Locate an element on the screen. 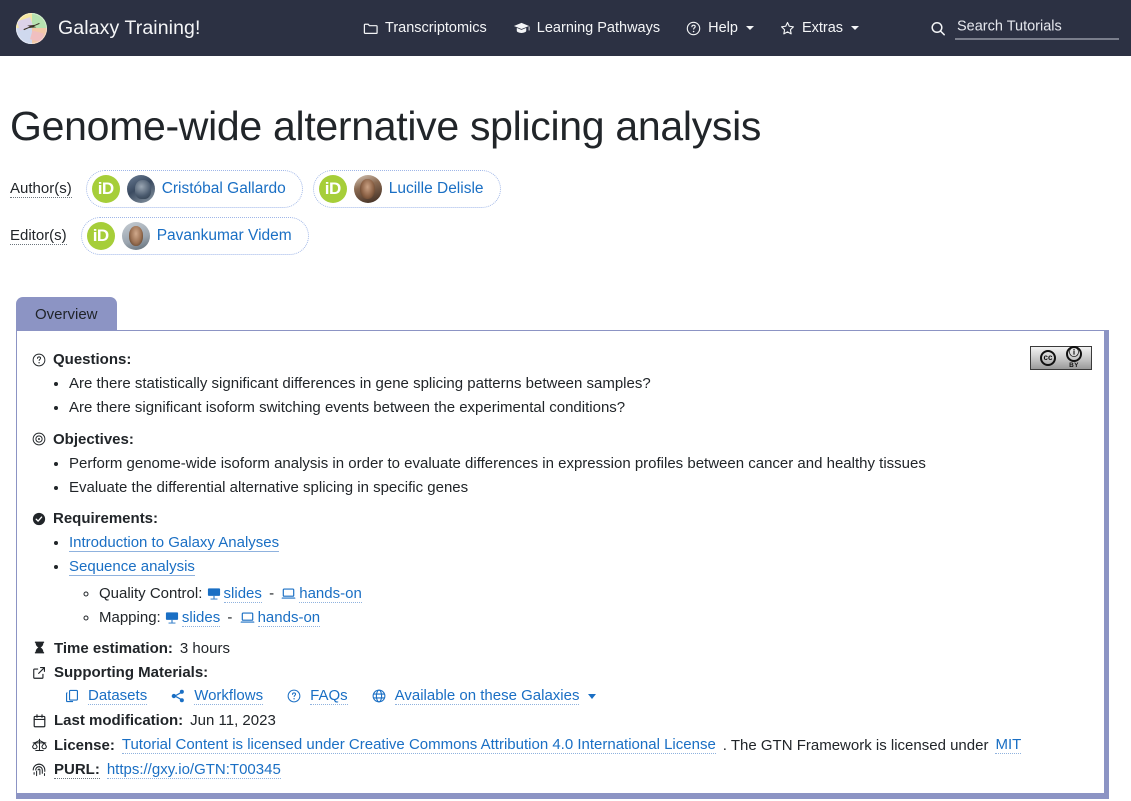 The height and width of the screenshot is (801, 1131). calendar-icon is located at coordinates (39, 721).